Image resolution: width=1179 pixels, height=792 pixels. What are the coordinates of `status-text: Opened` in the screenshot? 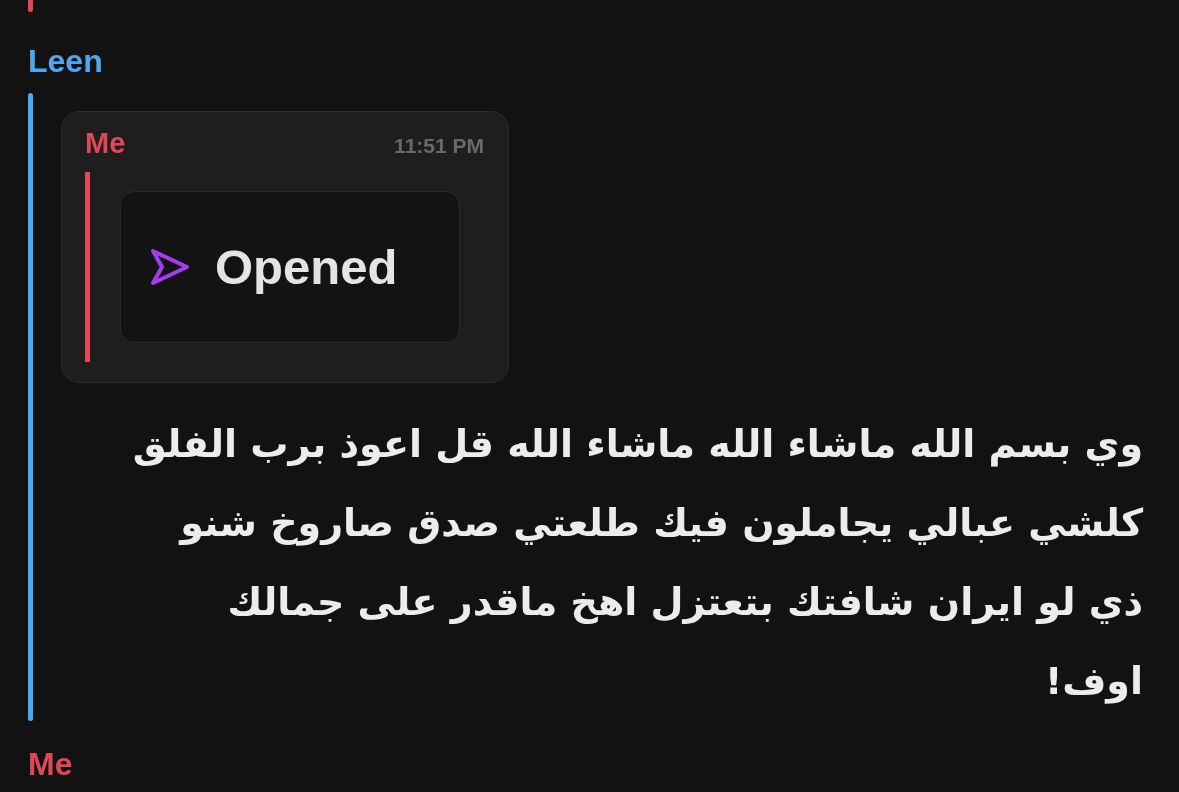 It's located at (306, 267).